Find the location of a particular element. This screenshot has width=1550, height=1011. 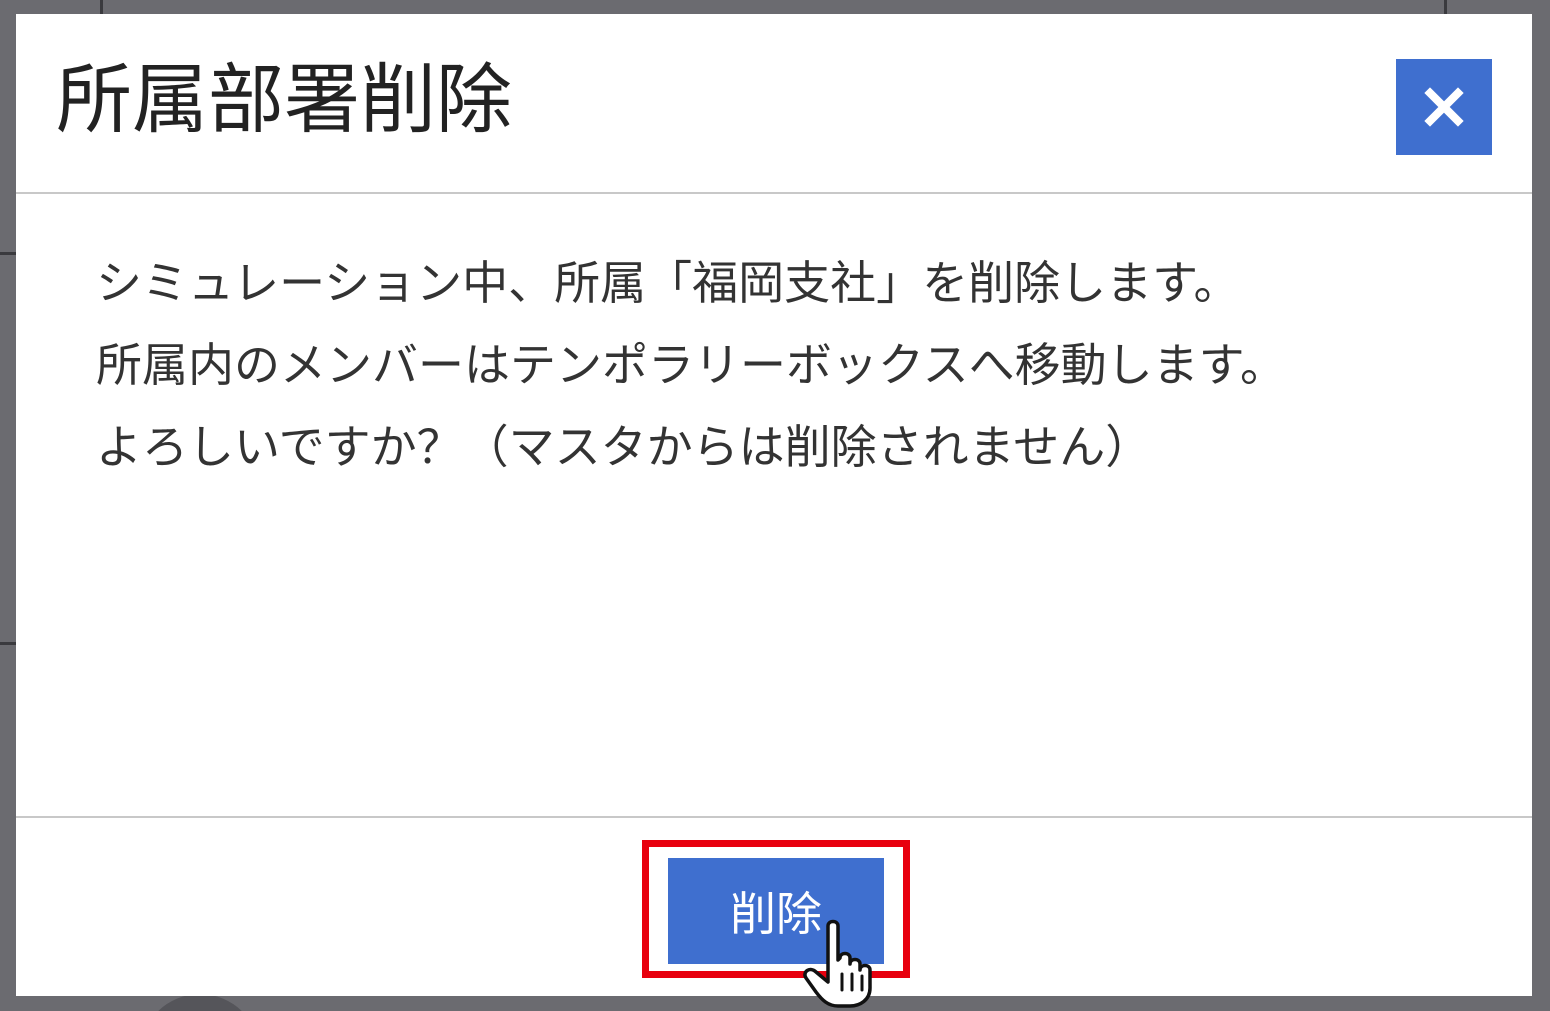

close-button is located at coordinates (1444, 107).